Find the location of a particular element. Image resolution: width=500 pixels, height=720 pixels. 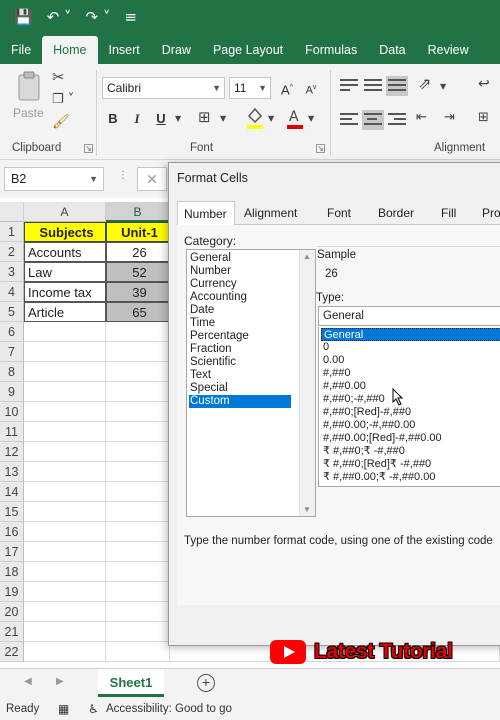

underline-dropdown-icon: ▼ is located at coordinates (178, 118).